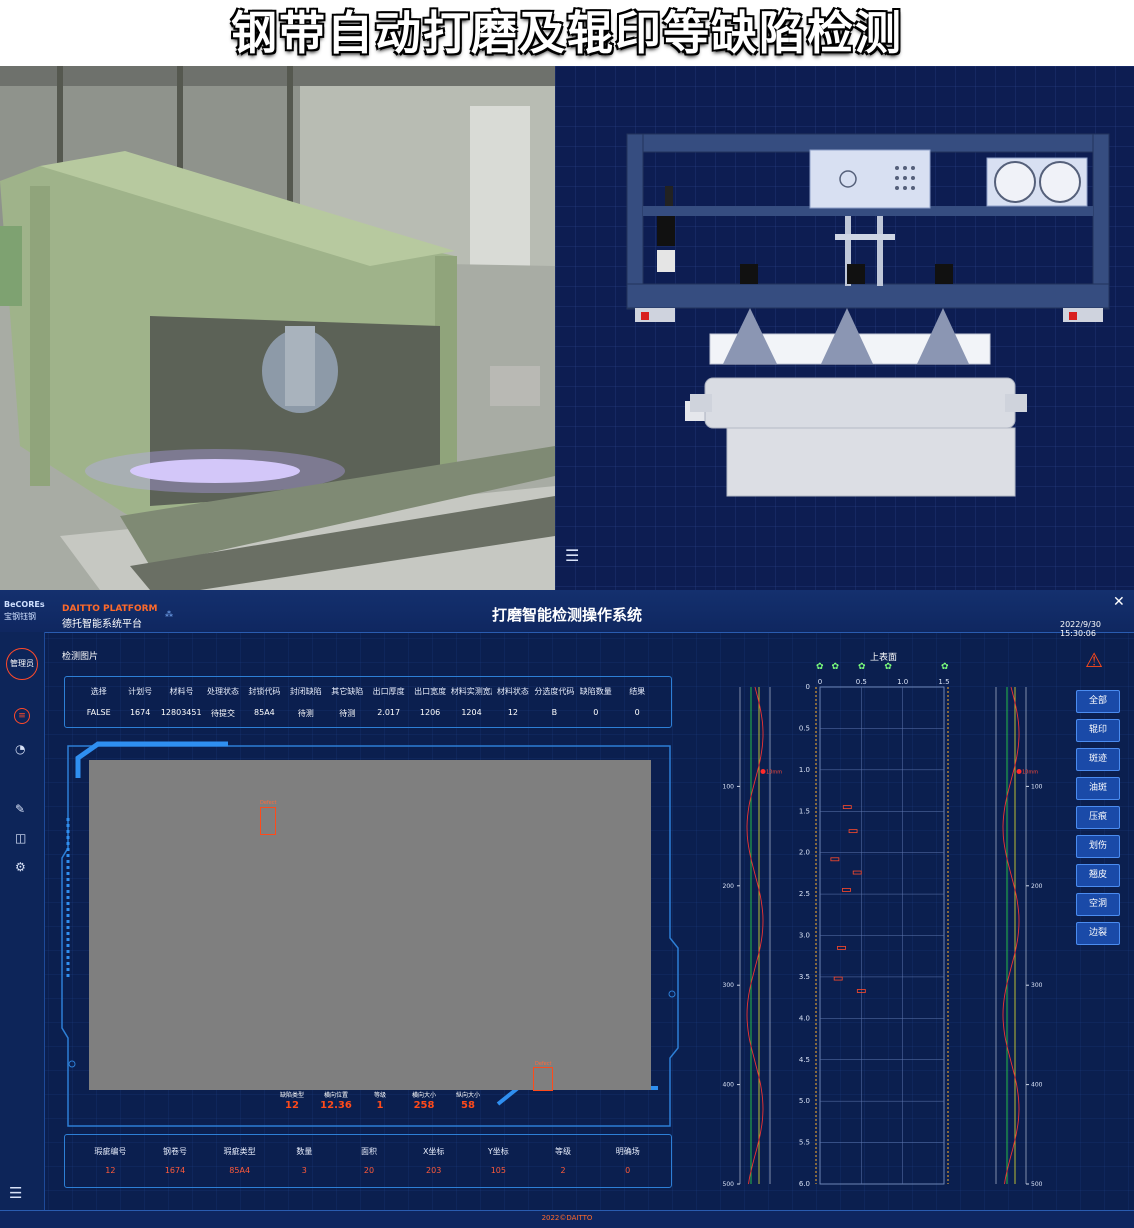  I want to click on section-title: 检测图片, so click(80, 657).